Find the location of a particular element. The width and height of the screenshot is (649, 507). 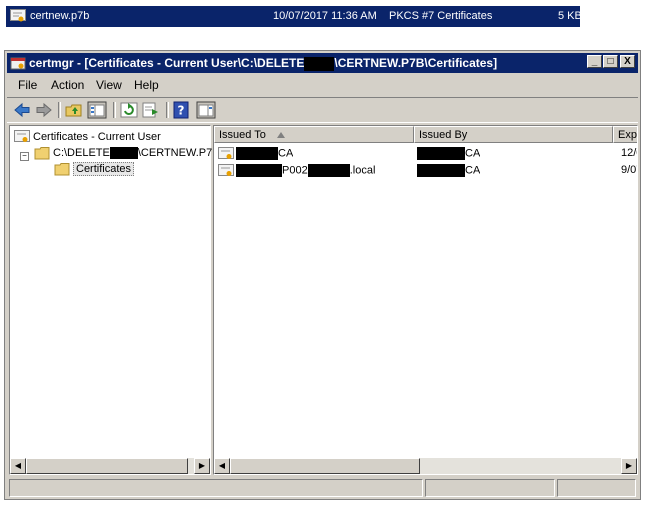

file-modified: 10/07/2017 11:36 AM is located at coordinates (325, 16).